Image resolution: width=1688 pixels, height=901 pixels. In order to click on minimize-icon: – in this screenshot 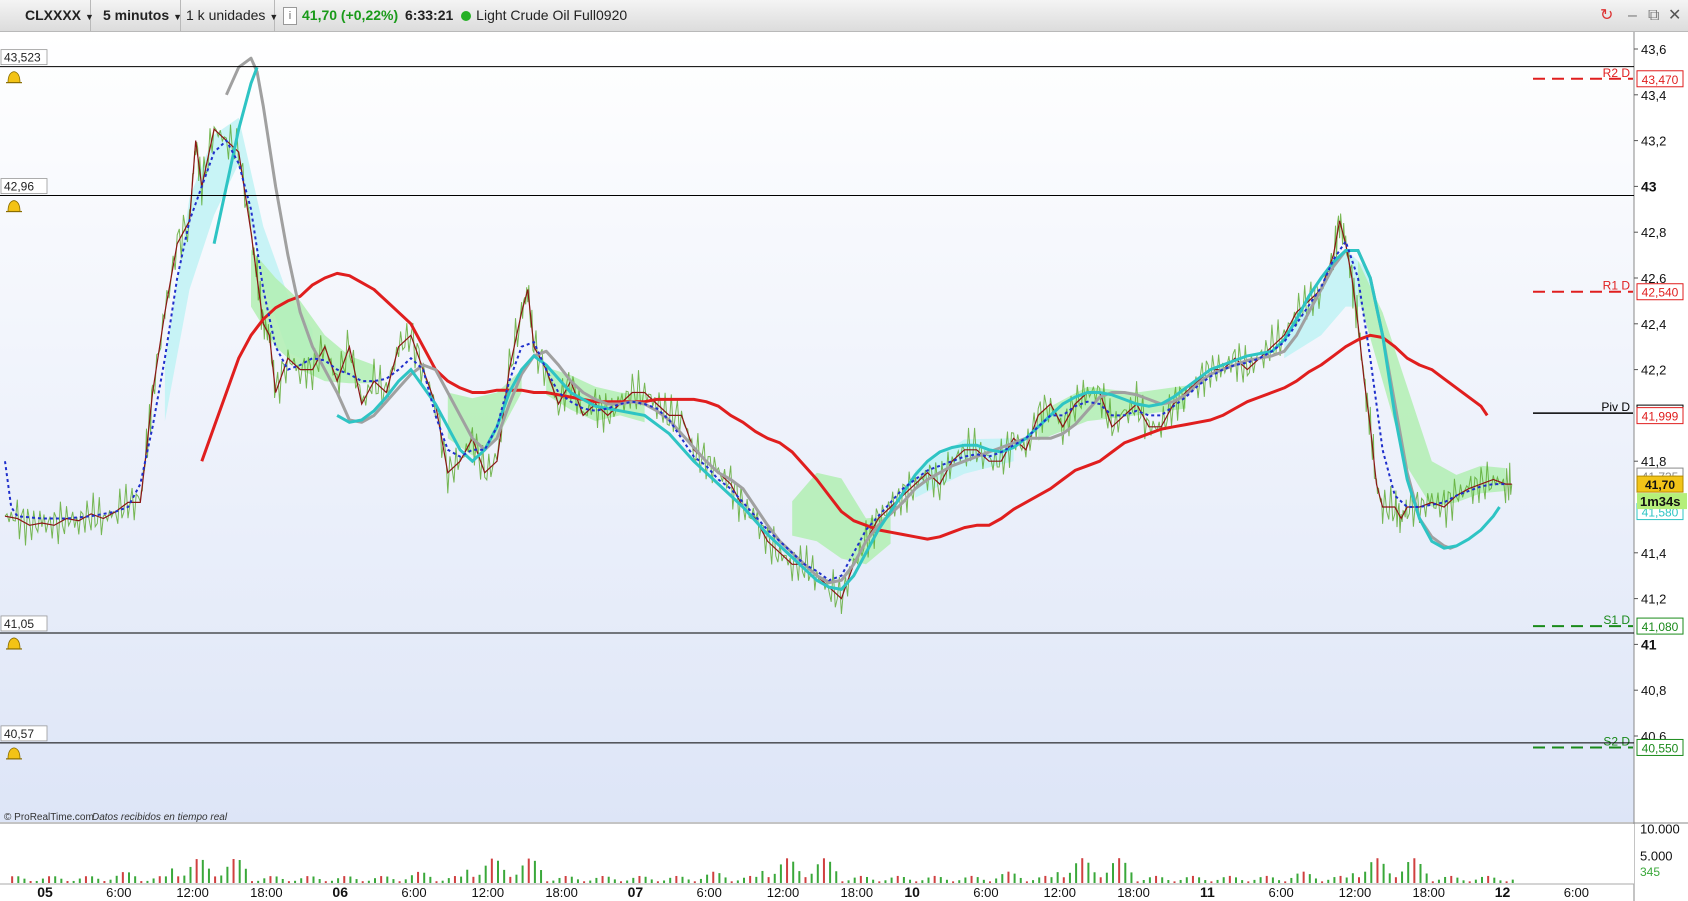, I will do `click(1632, 15)`.